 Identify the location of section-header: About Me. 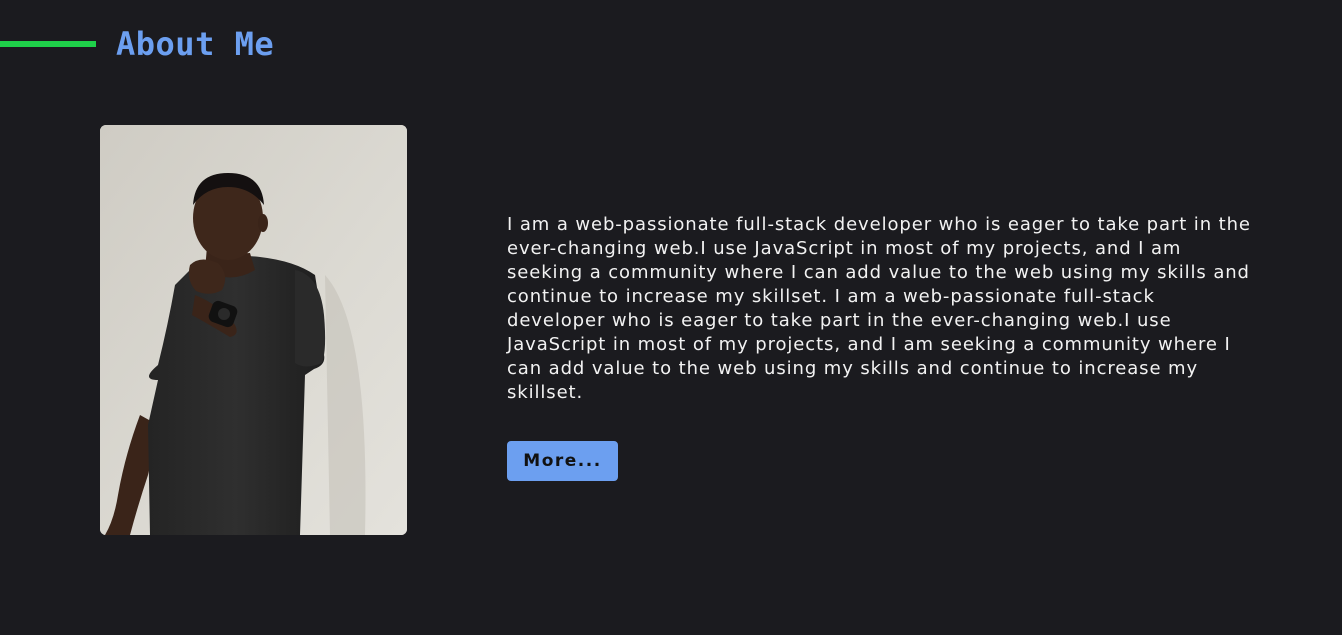
(137, 44).